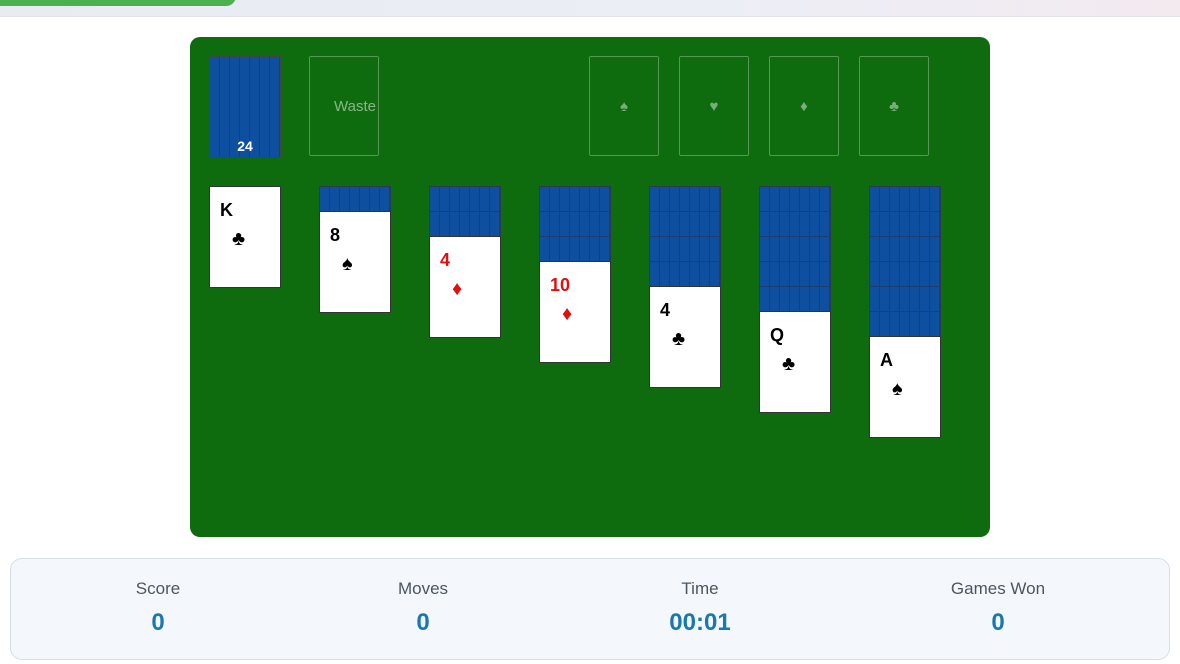 The width and height of the screenshot is (1180, 664). I want to click on games-won-value: 0, so click(998, 622).